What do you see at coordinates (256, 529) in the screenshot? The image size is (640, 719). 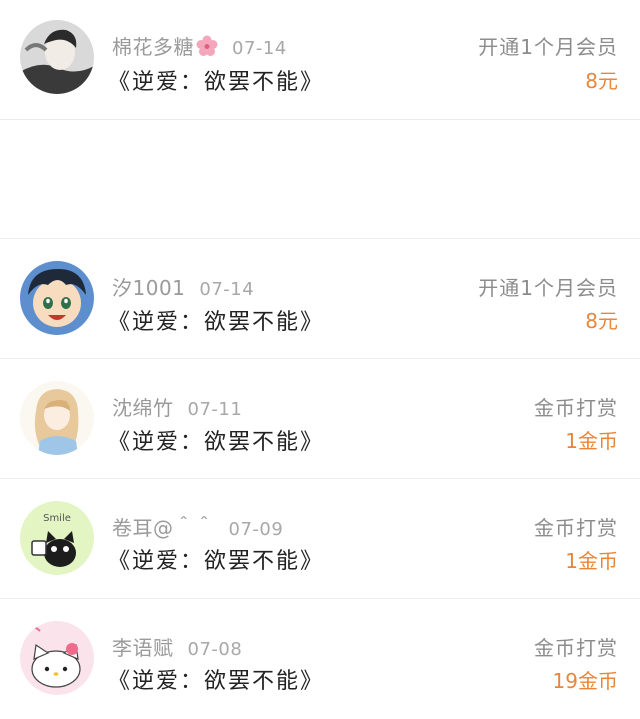 I see `record-date: 07-09` at bounding box center [256, 529].